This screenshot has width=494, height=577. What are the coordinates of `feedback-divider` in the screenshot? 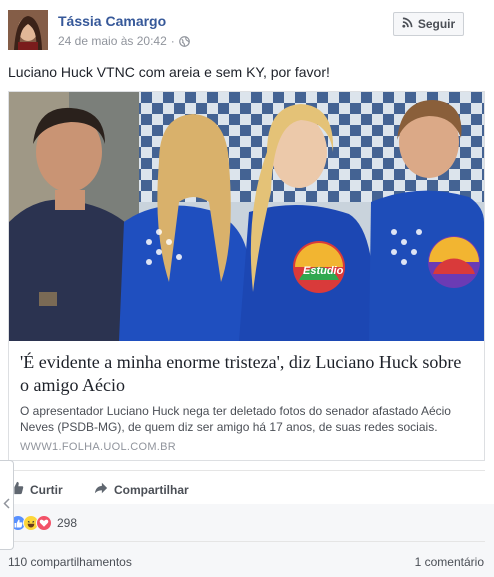 It's located at (246, 541).